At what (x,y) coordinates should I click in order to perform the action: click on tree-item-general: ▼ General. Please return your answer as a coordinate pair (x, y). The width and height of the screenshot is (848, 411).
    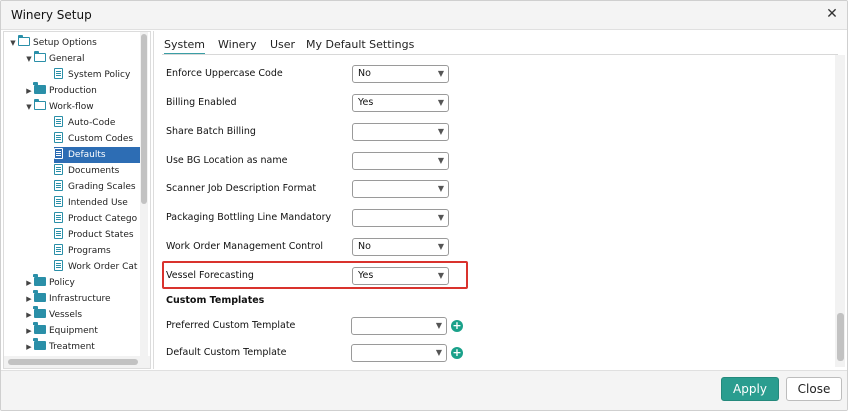
    Looking at the image, I should click on (54, 59).